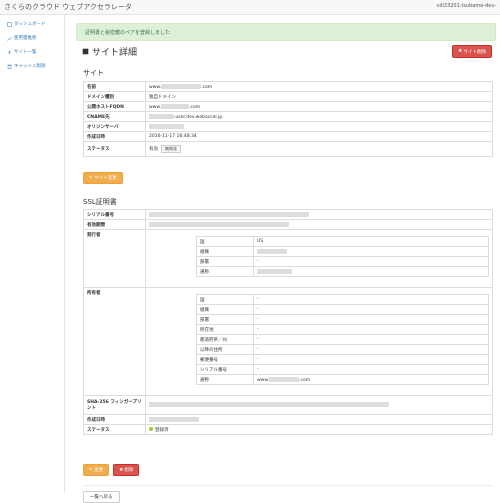  I want to click on sidebar-item-label: 使用量推移, so click(25, 38).